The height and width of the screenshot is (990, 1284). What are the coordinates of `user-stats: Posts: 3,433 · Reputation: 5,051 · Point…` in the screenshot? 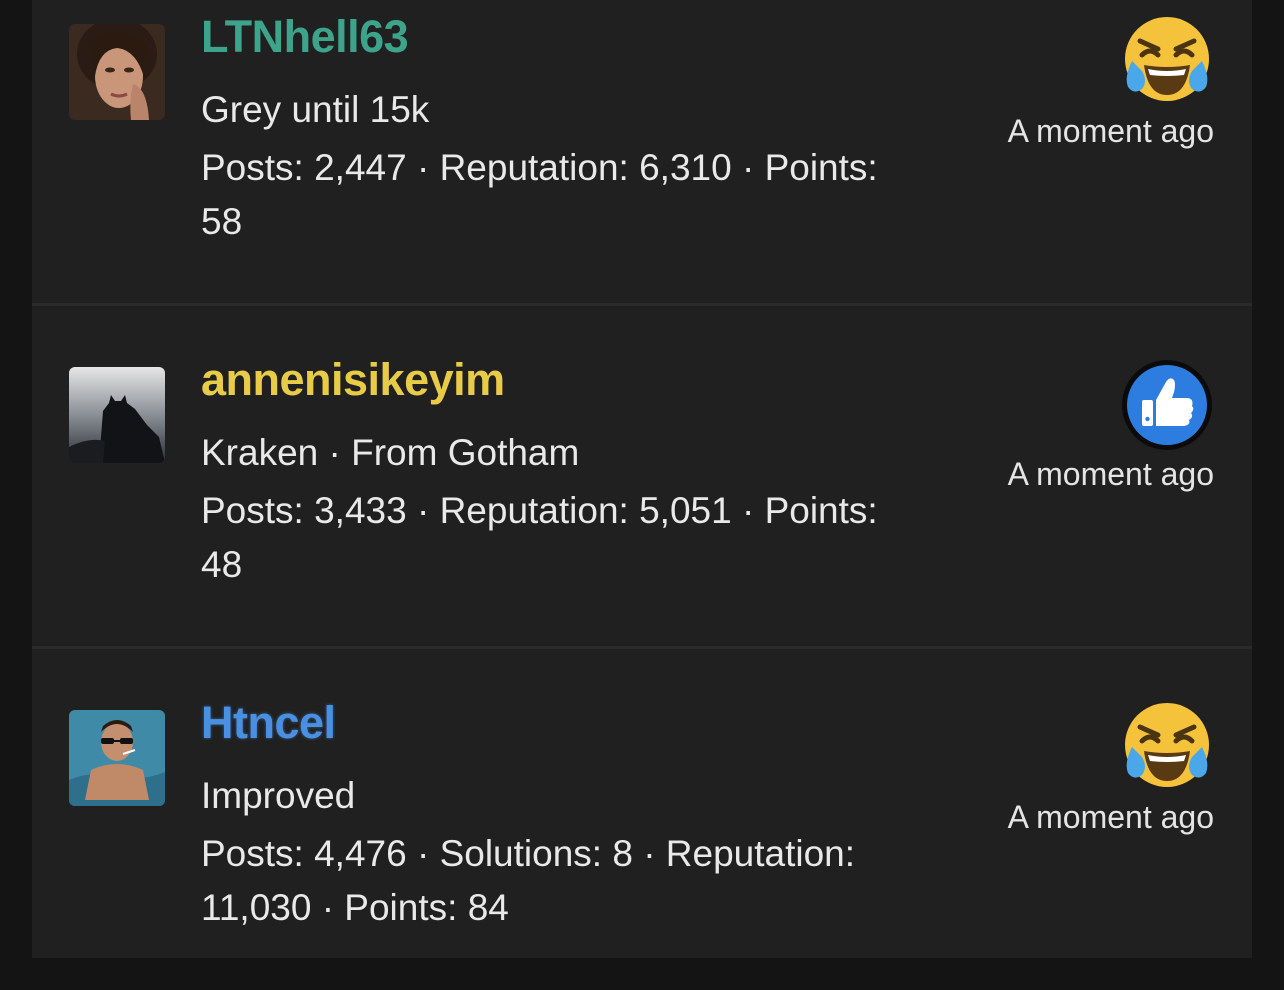 It's located at (566, 538).